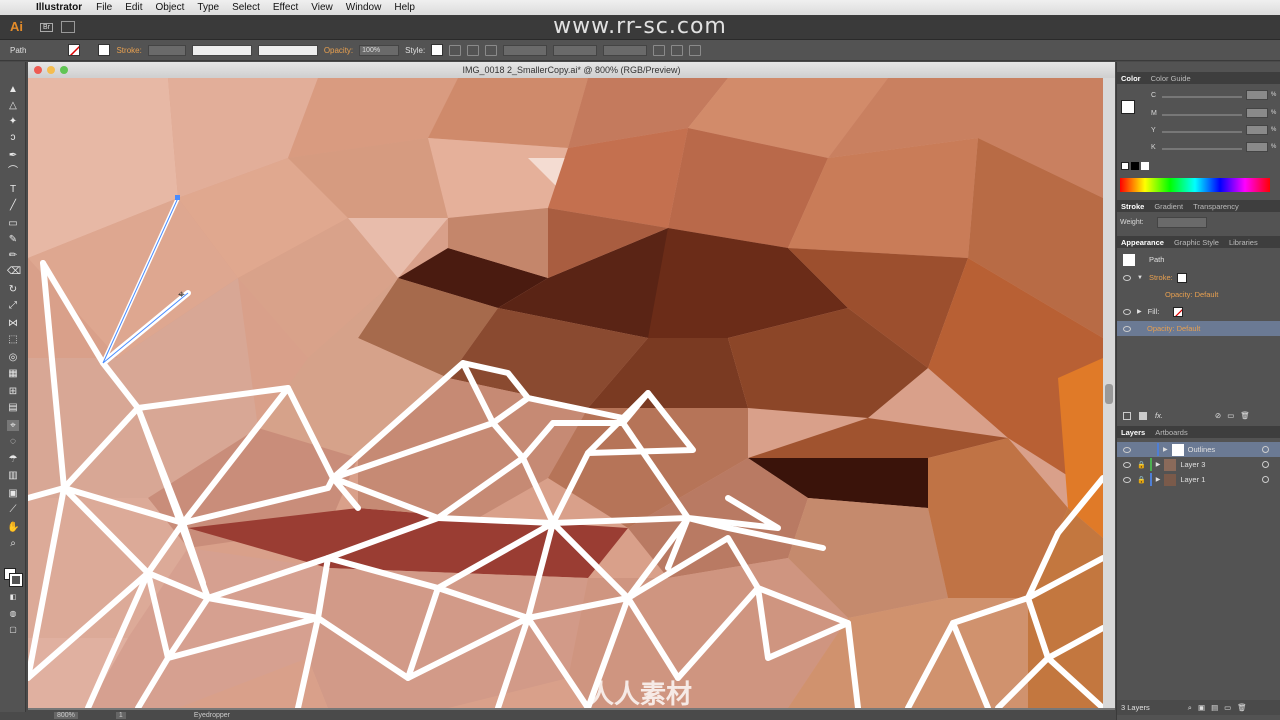 The height and width of the screenshot is (720, 1280). Describe the element at coordinates (13, 629) in the screenshot. I see `screen-mode-icon: ▢` at that location.